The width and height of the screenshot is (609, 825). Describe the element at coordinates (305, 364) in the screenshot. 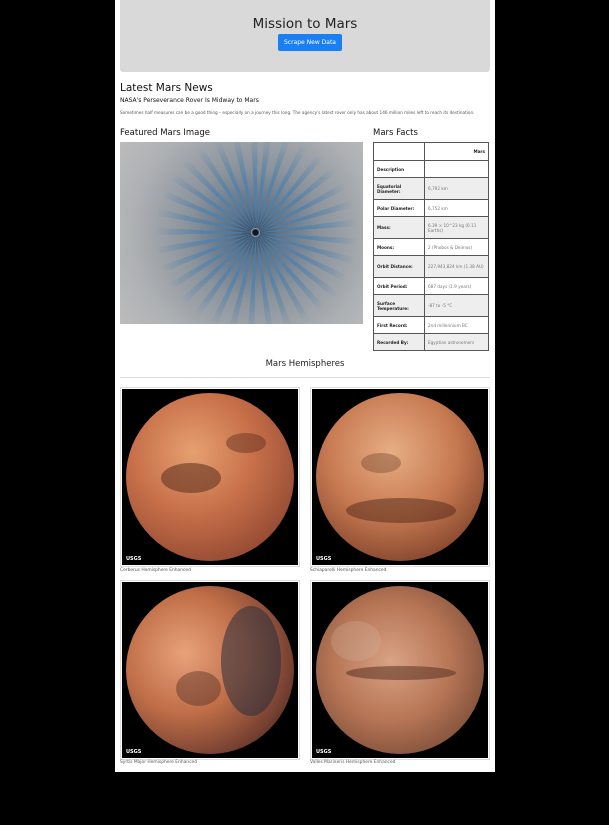

I see `hemispheres-heading: Mars Hemispheres` at that location.